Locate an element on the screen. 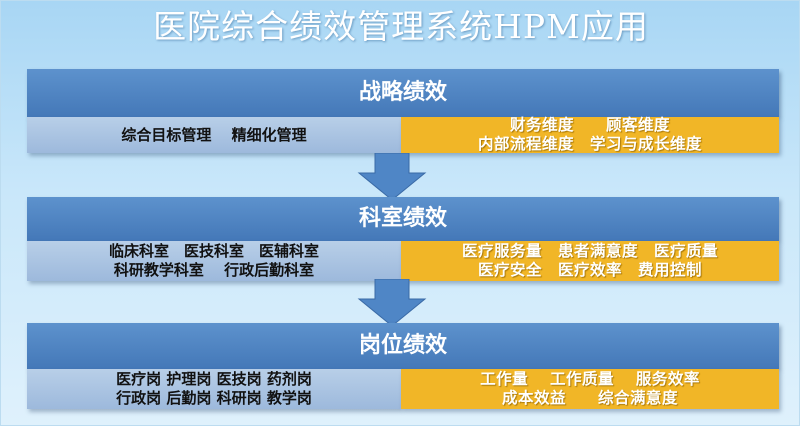  department-left-panel: 临床科室 医技科室 医辅科室 科研教学科室 行政后勤科室 is located at coordinates (214, 261).